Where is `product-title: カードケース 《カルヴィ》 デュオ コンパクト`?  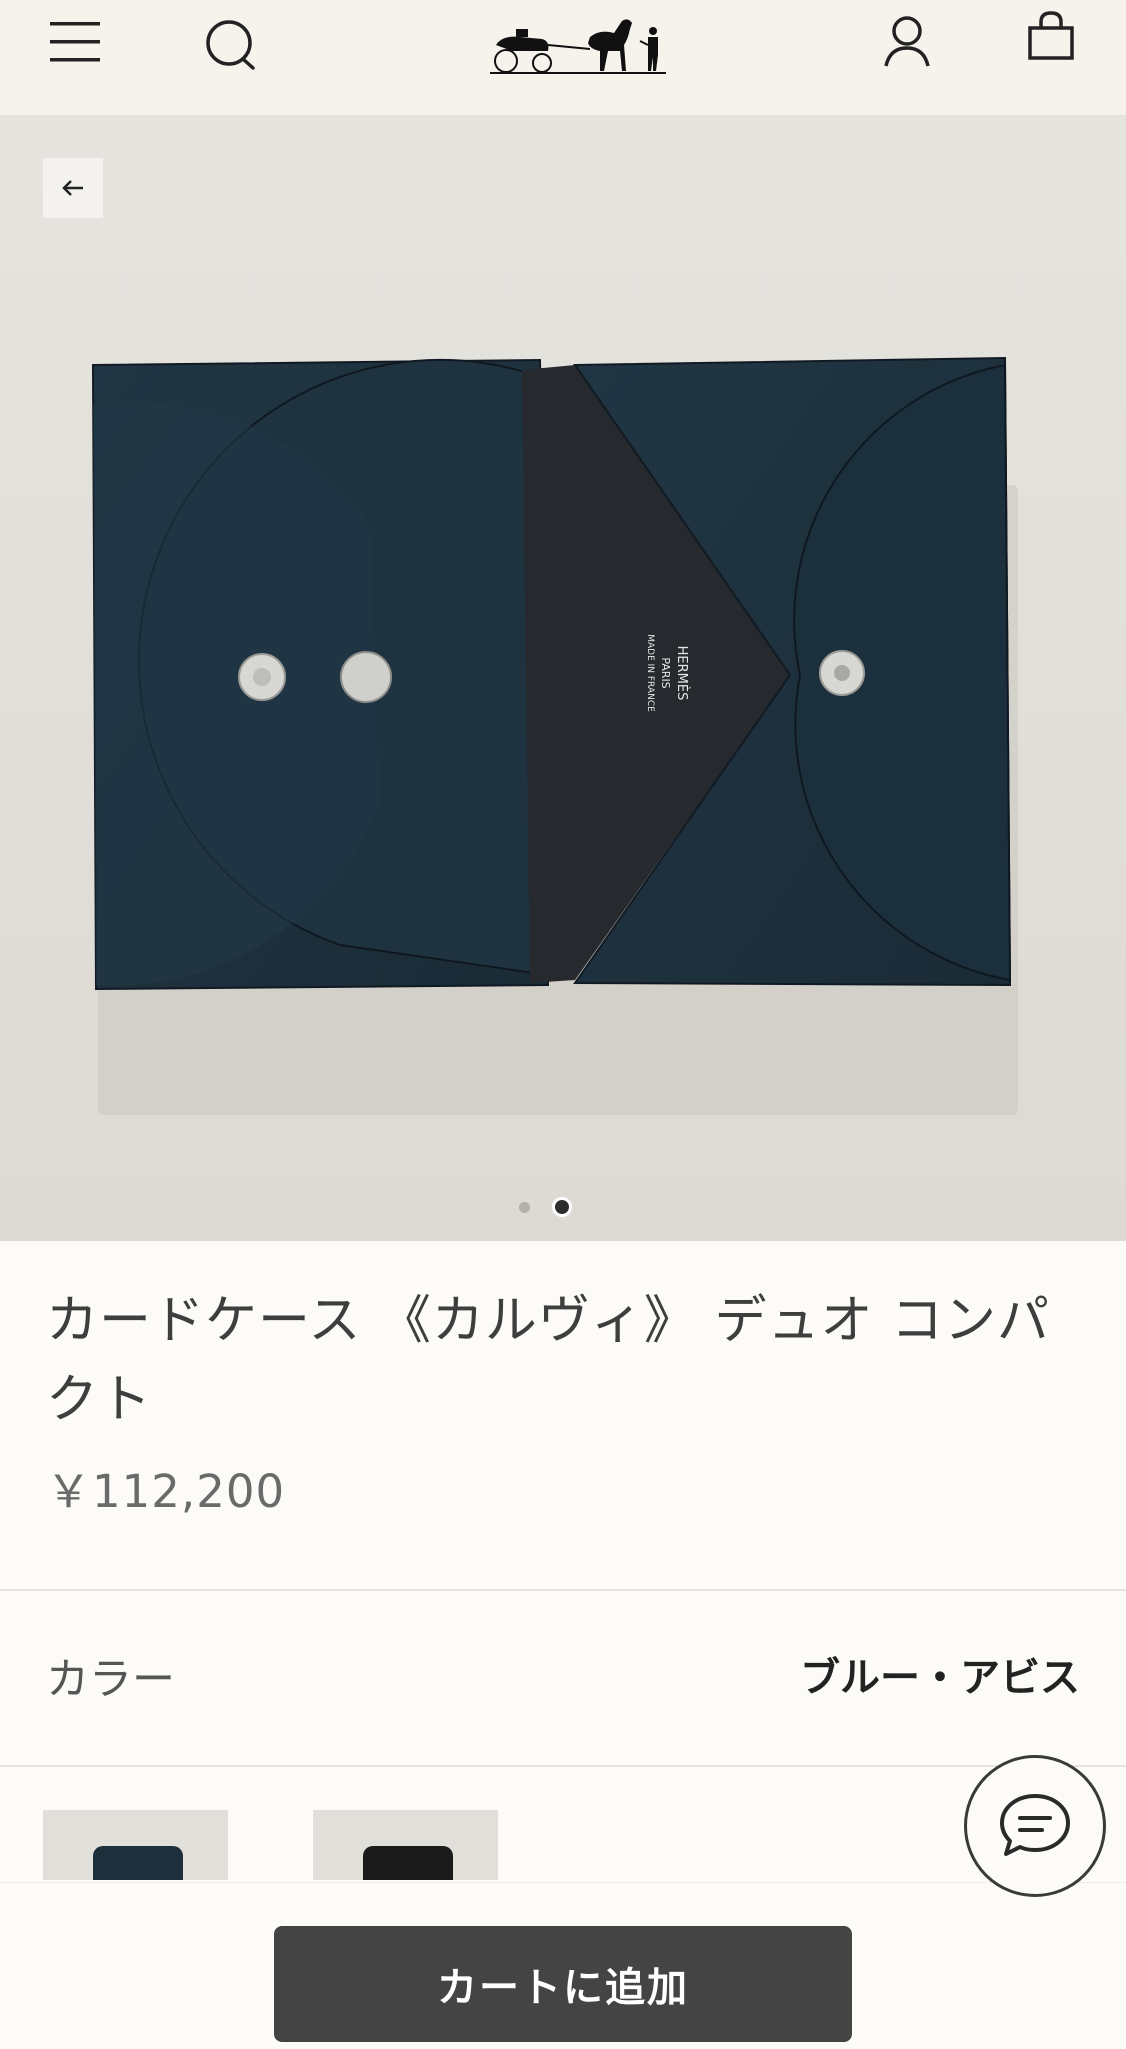
product-title: カードケース 《カルヴィ》 デュオ コンパクト is located at coordinates (548, 1360).